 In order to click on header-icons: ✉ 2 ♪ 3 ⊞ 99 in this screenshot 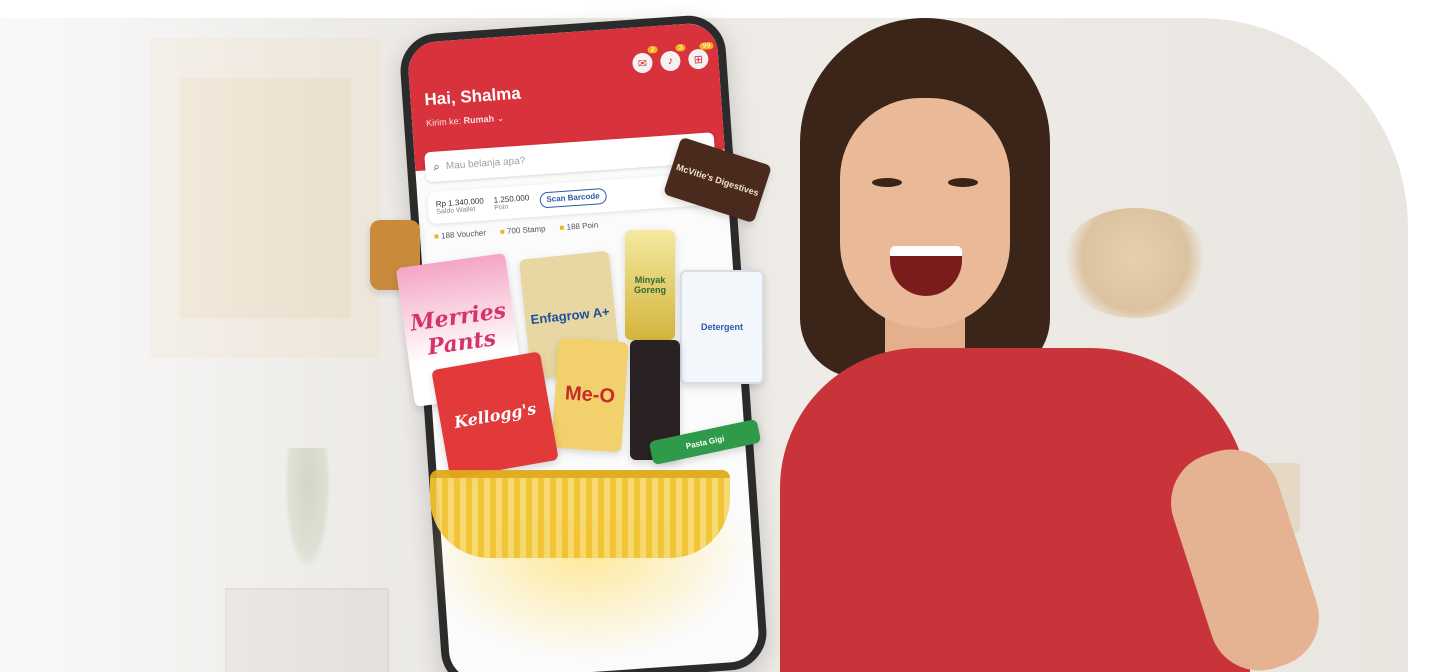, I will do `click(672, 58)`.